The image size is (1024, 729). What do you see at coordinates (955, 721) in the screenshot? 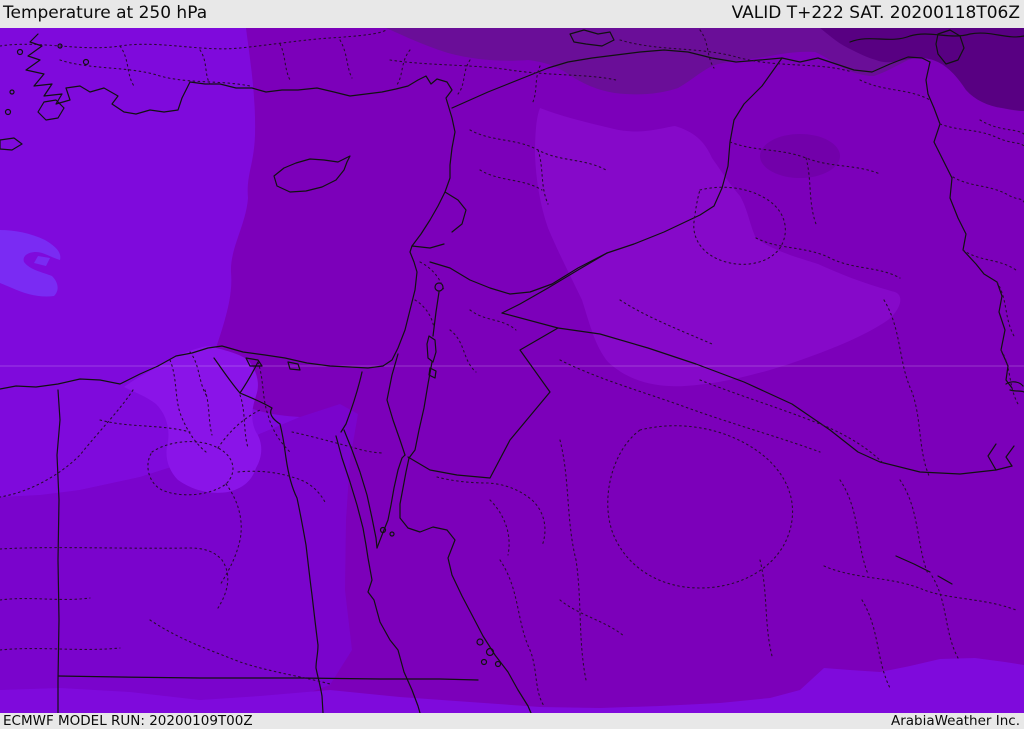
I see `provider-brand: ArabiaWeather Inc.` at bounding box center [955, 721].